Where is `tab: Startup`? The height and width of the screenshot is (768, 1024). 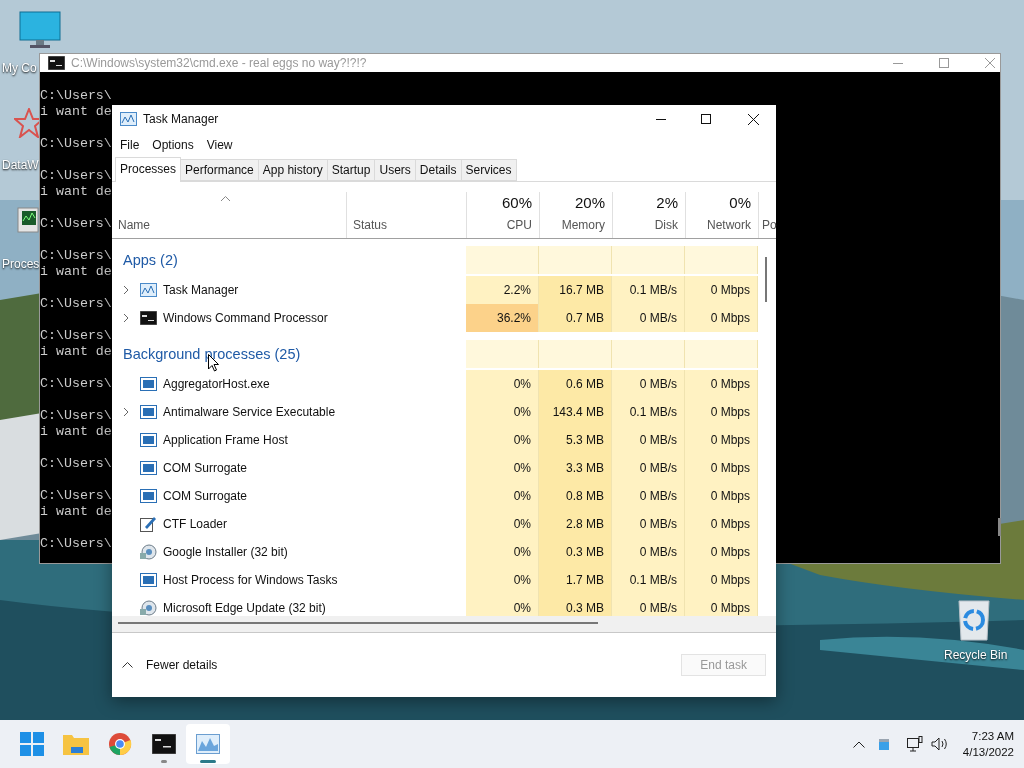 tab: Startup is located at coordinates (351, 170).